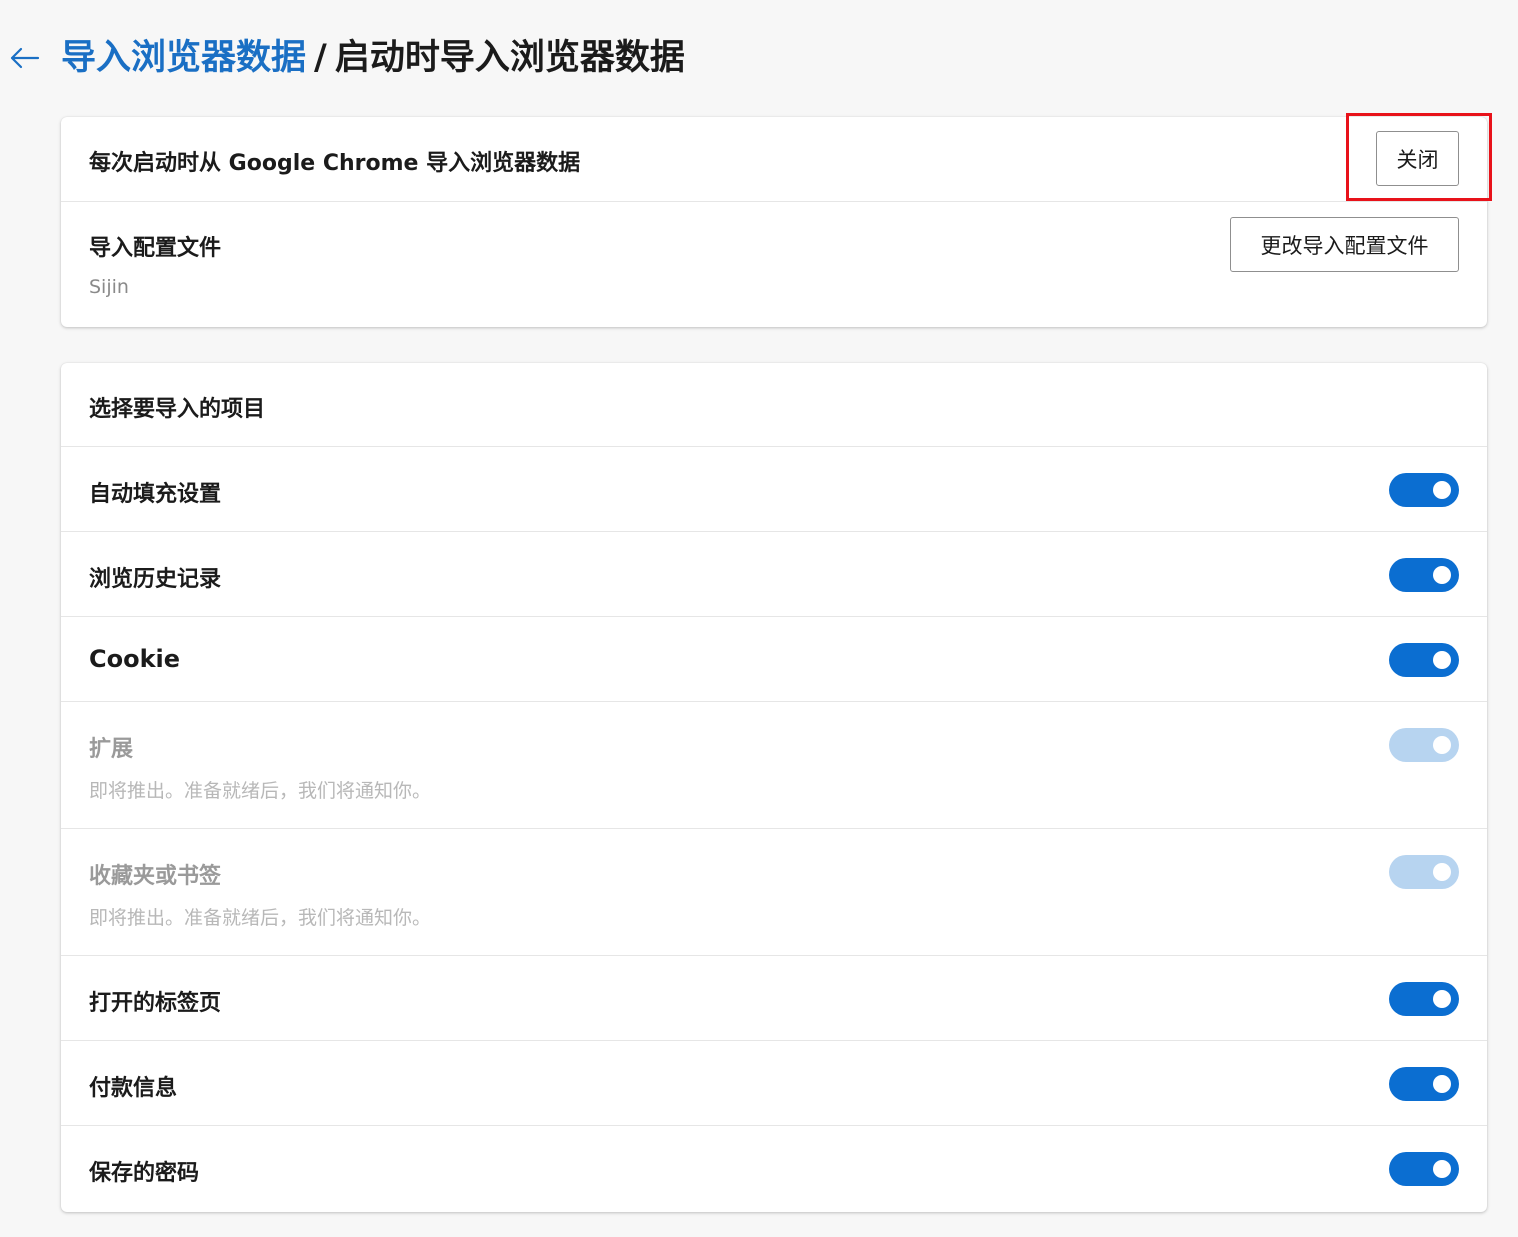 The width and height of the screenshot is (1518, 1237). What do you see at coordinates (1344, 244) in the screenshot?
I see `change-profile-button: 更改导入配置文件` at bounding box center [1344, 244].